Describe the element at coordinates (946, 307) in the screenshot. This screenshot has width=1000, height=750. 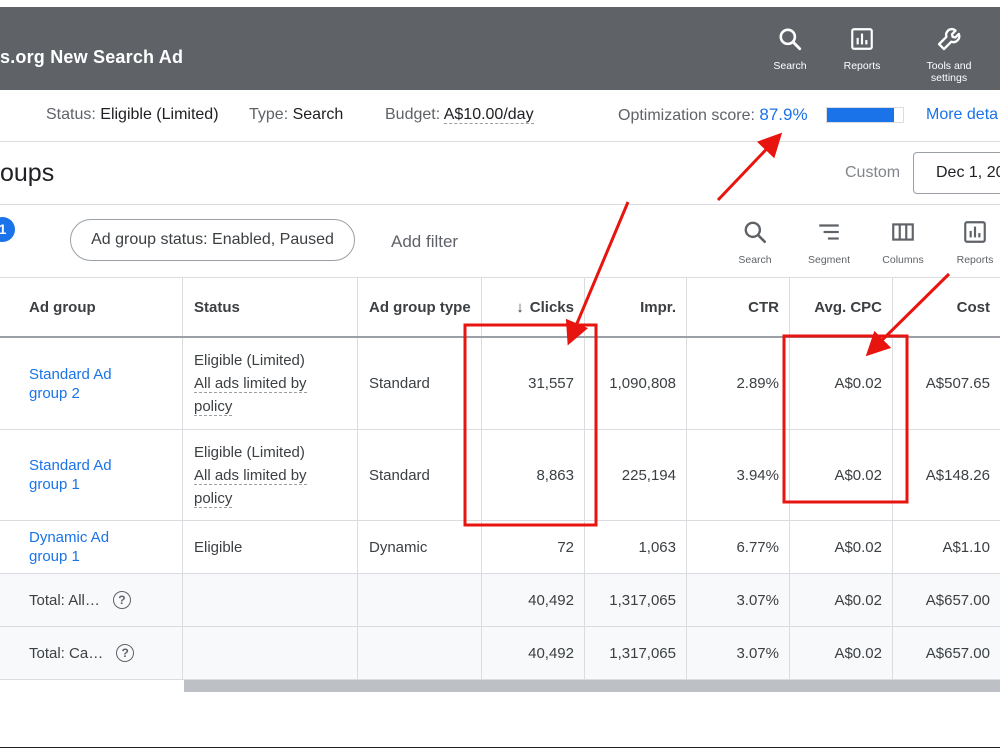
I see `header-cost: Cost` at that location.